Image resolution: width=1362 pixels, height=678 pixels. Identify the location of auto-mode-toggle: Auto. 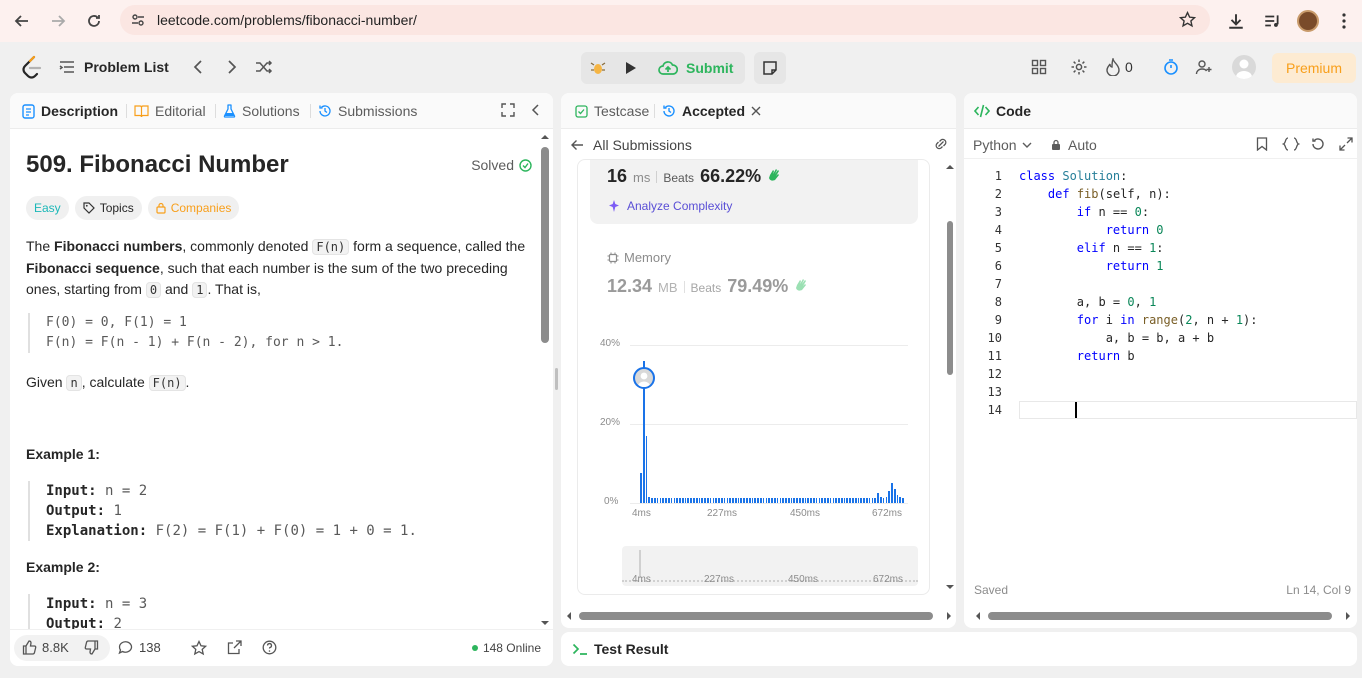
(1074, 145).